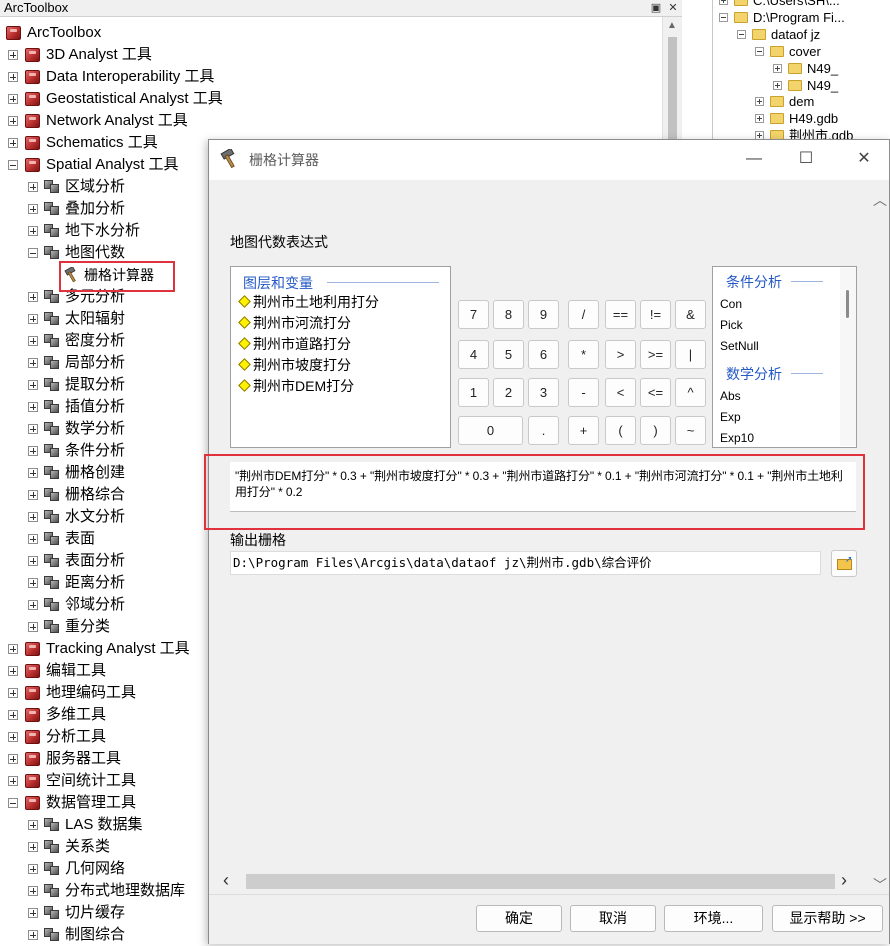 The width and height of the screenshot is (890, 946). Describe the element at coordinates (754, 159) in the screenshot. I see `minimize-button: —` at that location.